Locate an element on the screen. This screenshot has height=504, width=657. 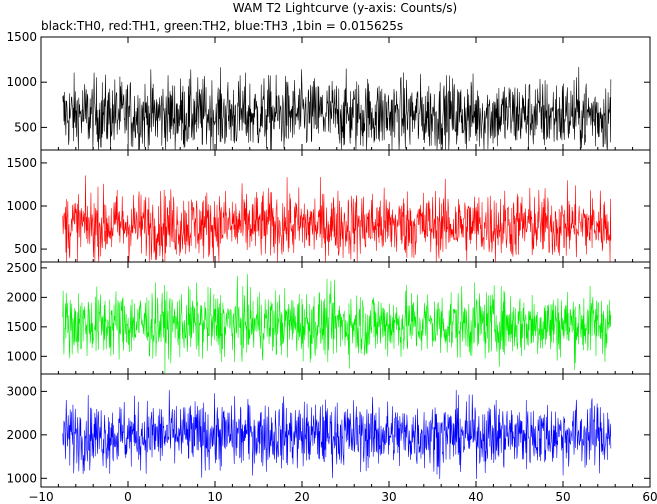
x-tick-label: 0 is located at coordinates (128, 497).